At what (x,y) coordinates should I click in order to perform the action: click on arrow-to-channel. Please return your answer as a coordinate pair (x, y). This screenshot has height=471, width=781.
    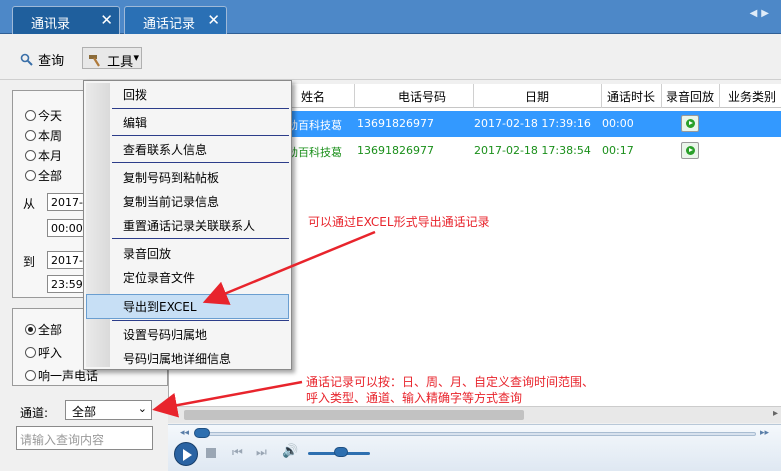
    Looking at the image, I should click on (227, 399).